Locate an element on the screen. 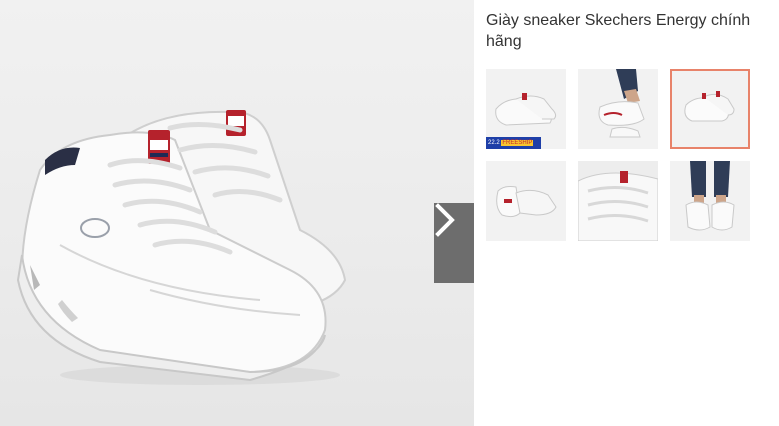 The width and height of the screenshot is (779, 426). thumb-pair-back-image is located at coordinates (526, 201).